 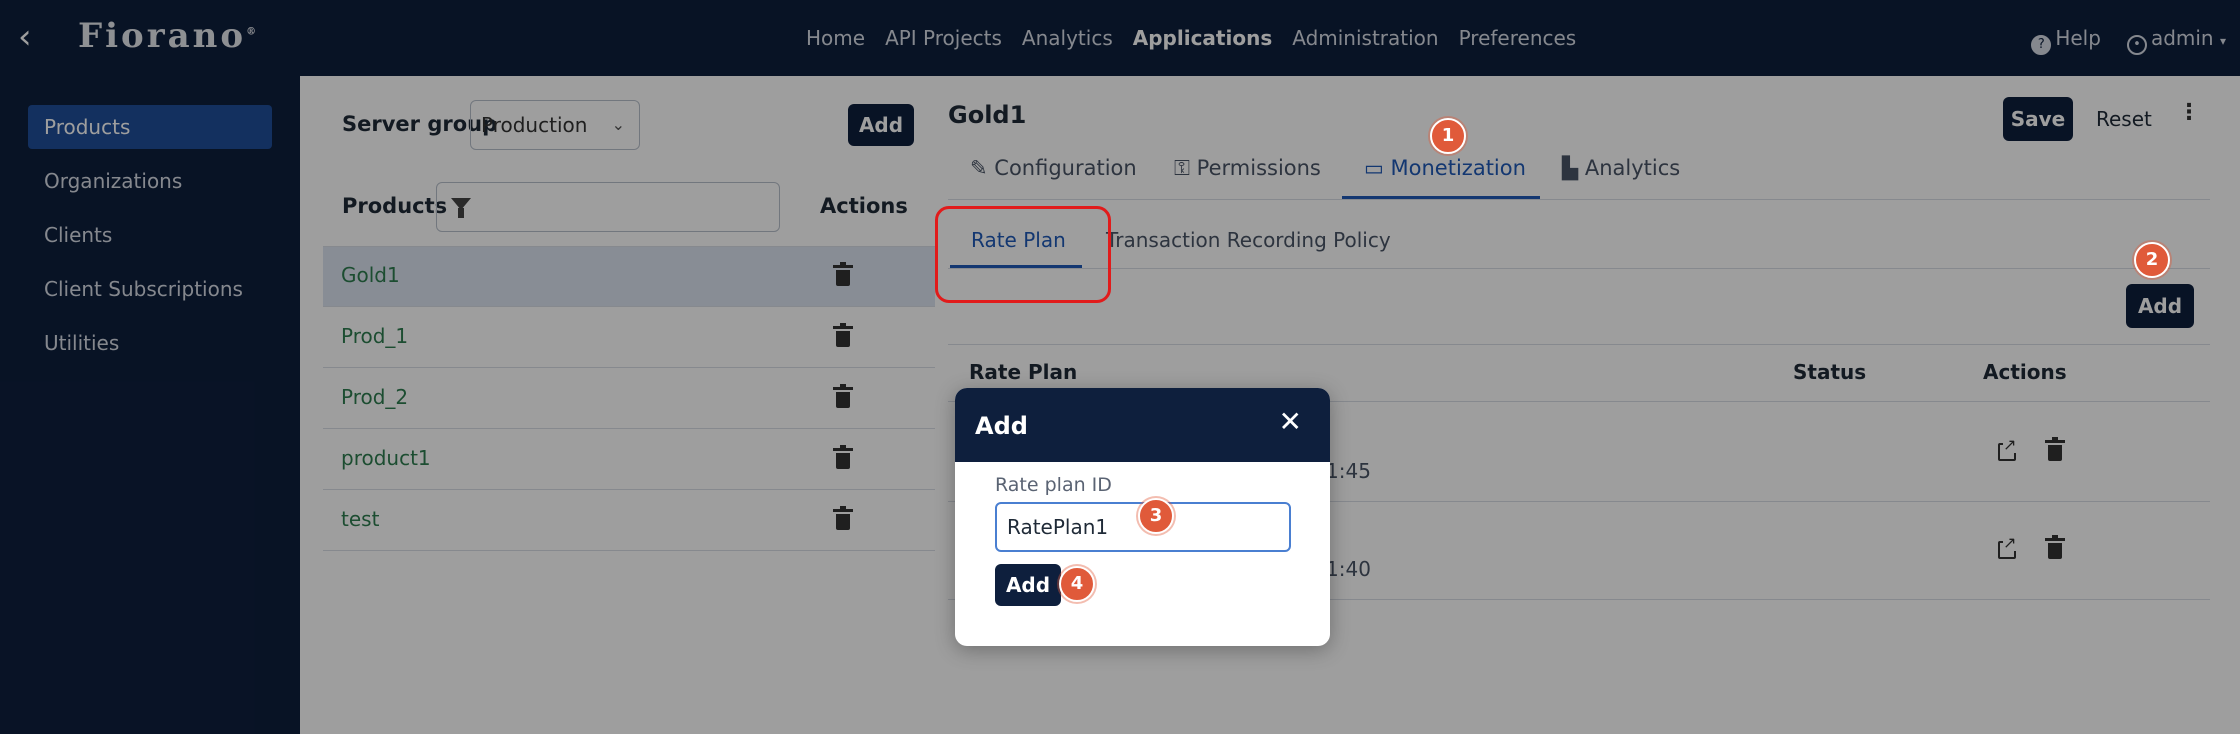 What do you see at coordinates (1028, 585) in the screenshot?
I see `submit-add-button: Add` at bounding box center [1028, 585].